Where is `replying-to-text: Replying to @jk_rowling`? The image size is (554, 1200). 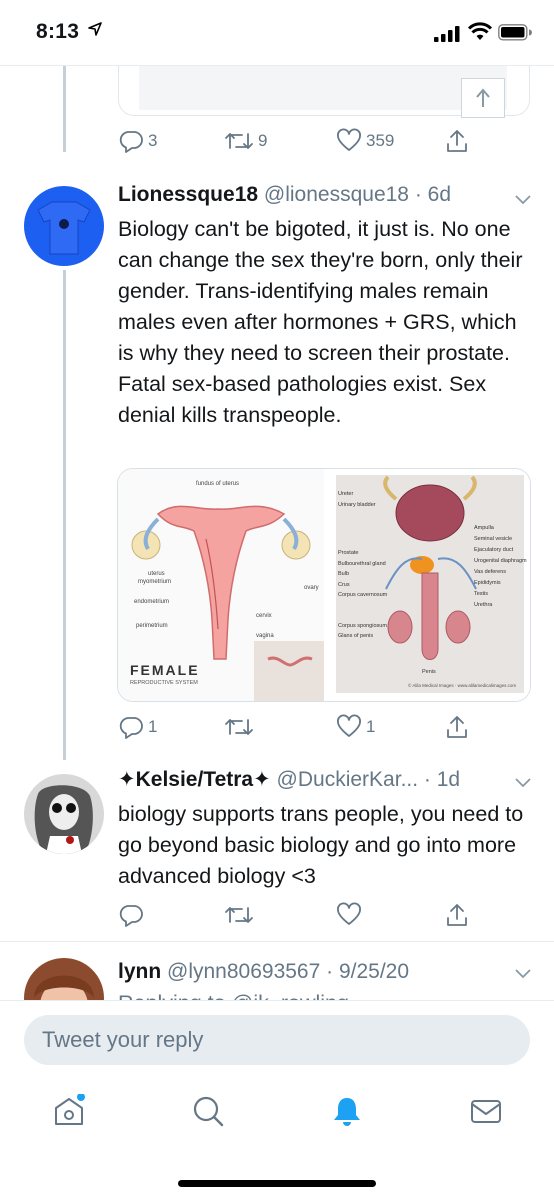 replying-to-text: Replying to @jk_rowling is located at coordinates (323, 994).